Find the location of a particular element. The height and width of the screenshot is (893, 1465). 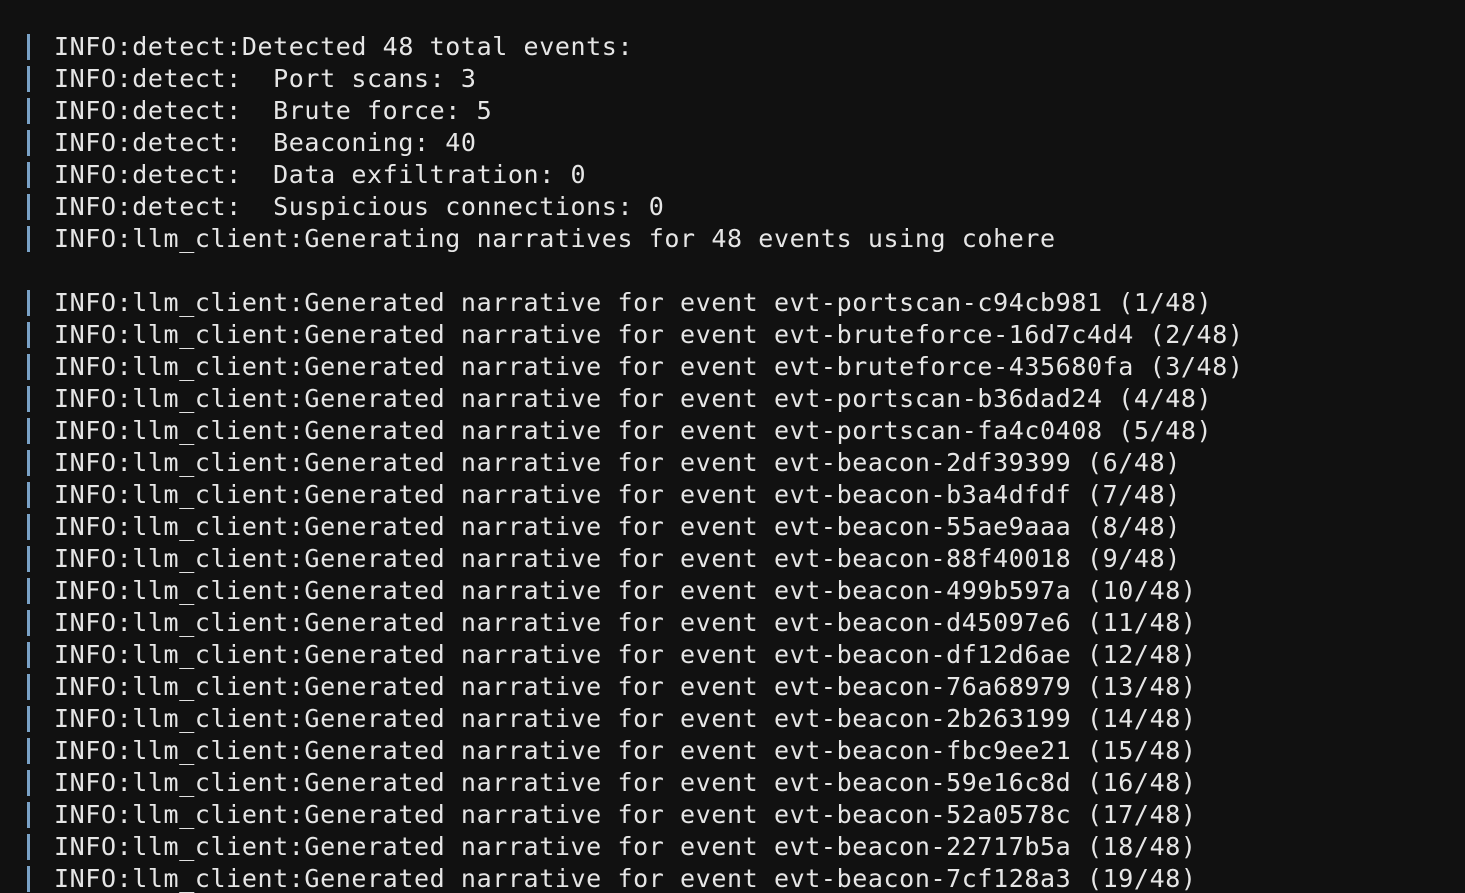

log-text: INFO:detect:Detected 48 total events: is located at coordinates (344, 46).